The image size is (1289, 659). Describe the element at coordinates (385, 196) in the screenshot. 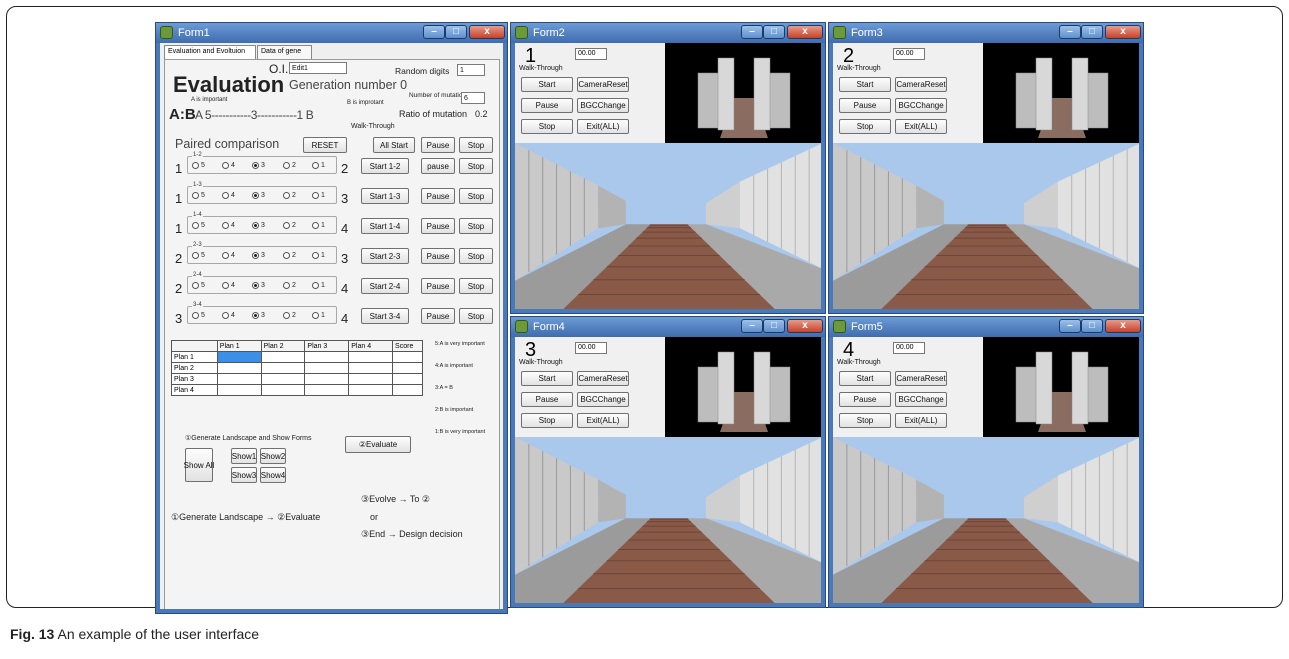

I see `pair-start-button: Start 1-3` at that location.